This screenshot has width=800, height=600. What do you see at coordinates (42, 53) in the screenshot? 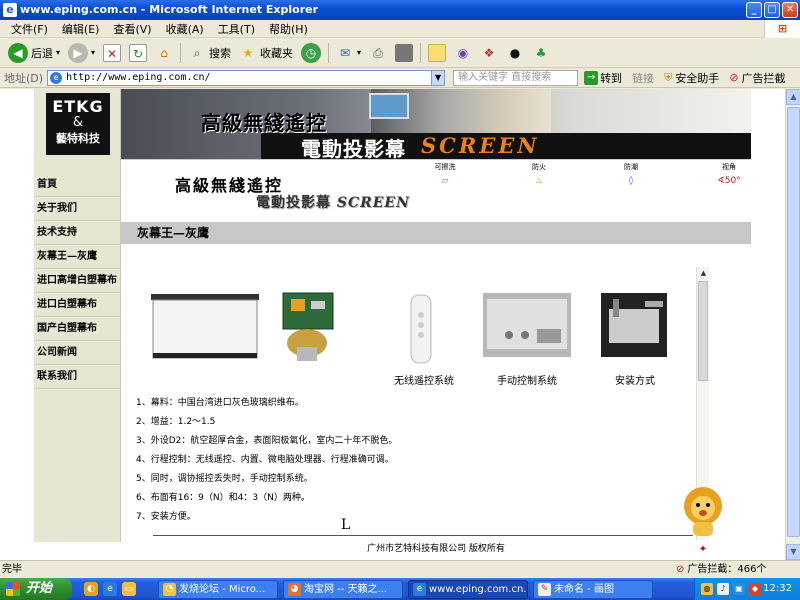
I see `back-label: 后退` at bounding box center [42, 53].